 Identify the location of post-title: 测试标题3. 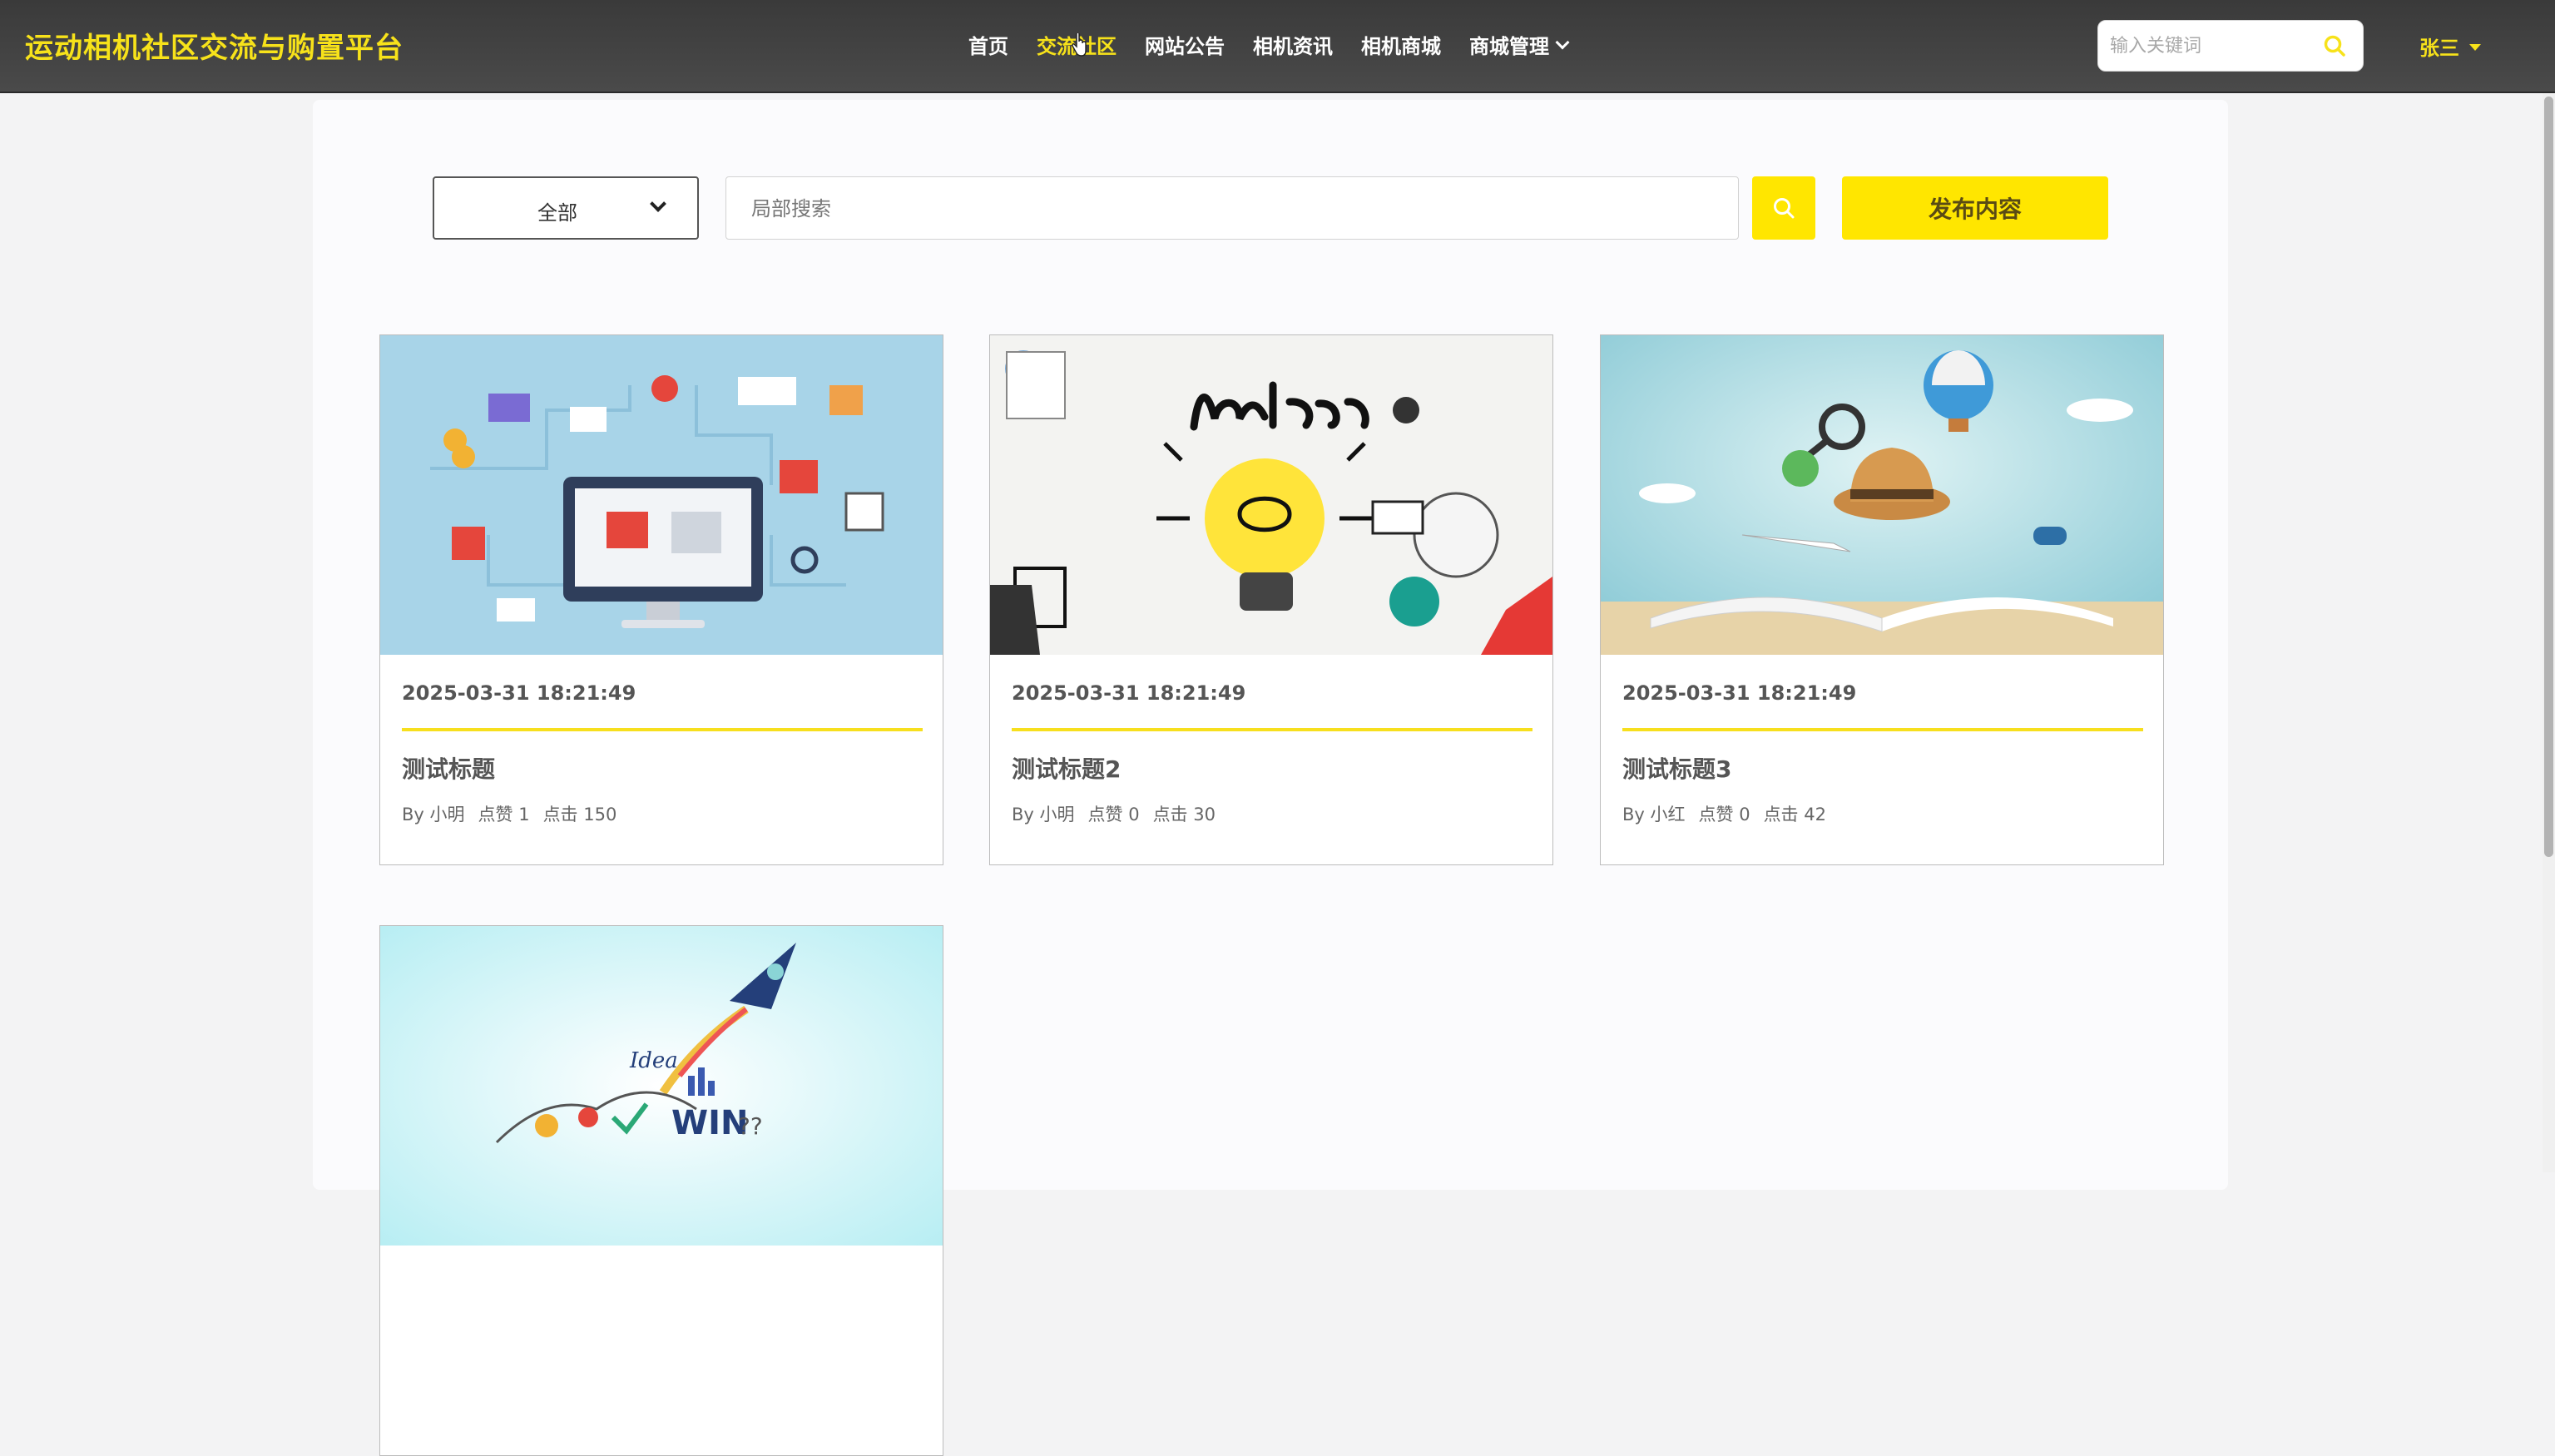
(1676, 768).